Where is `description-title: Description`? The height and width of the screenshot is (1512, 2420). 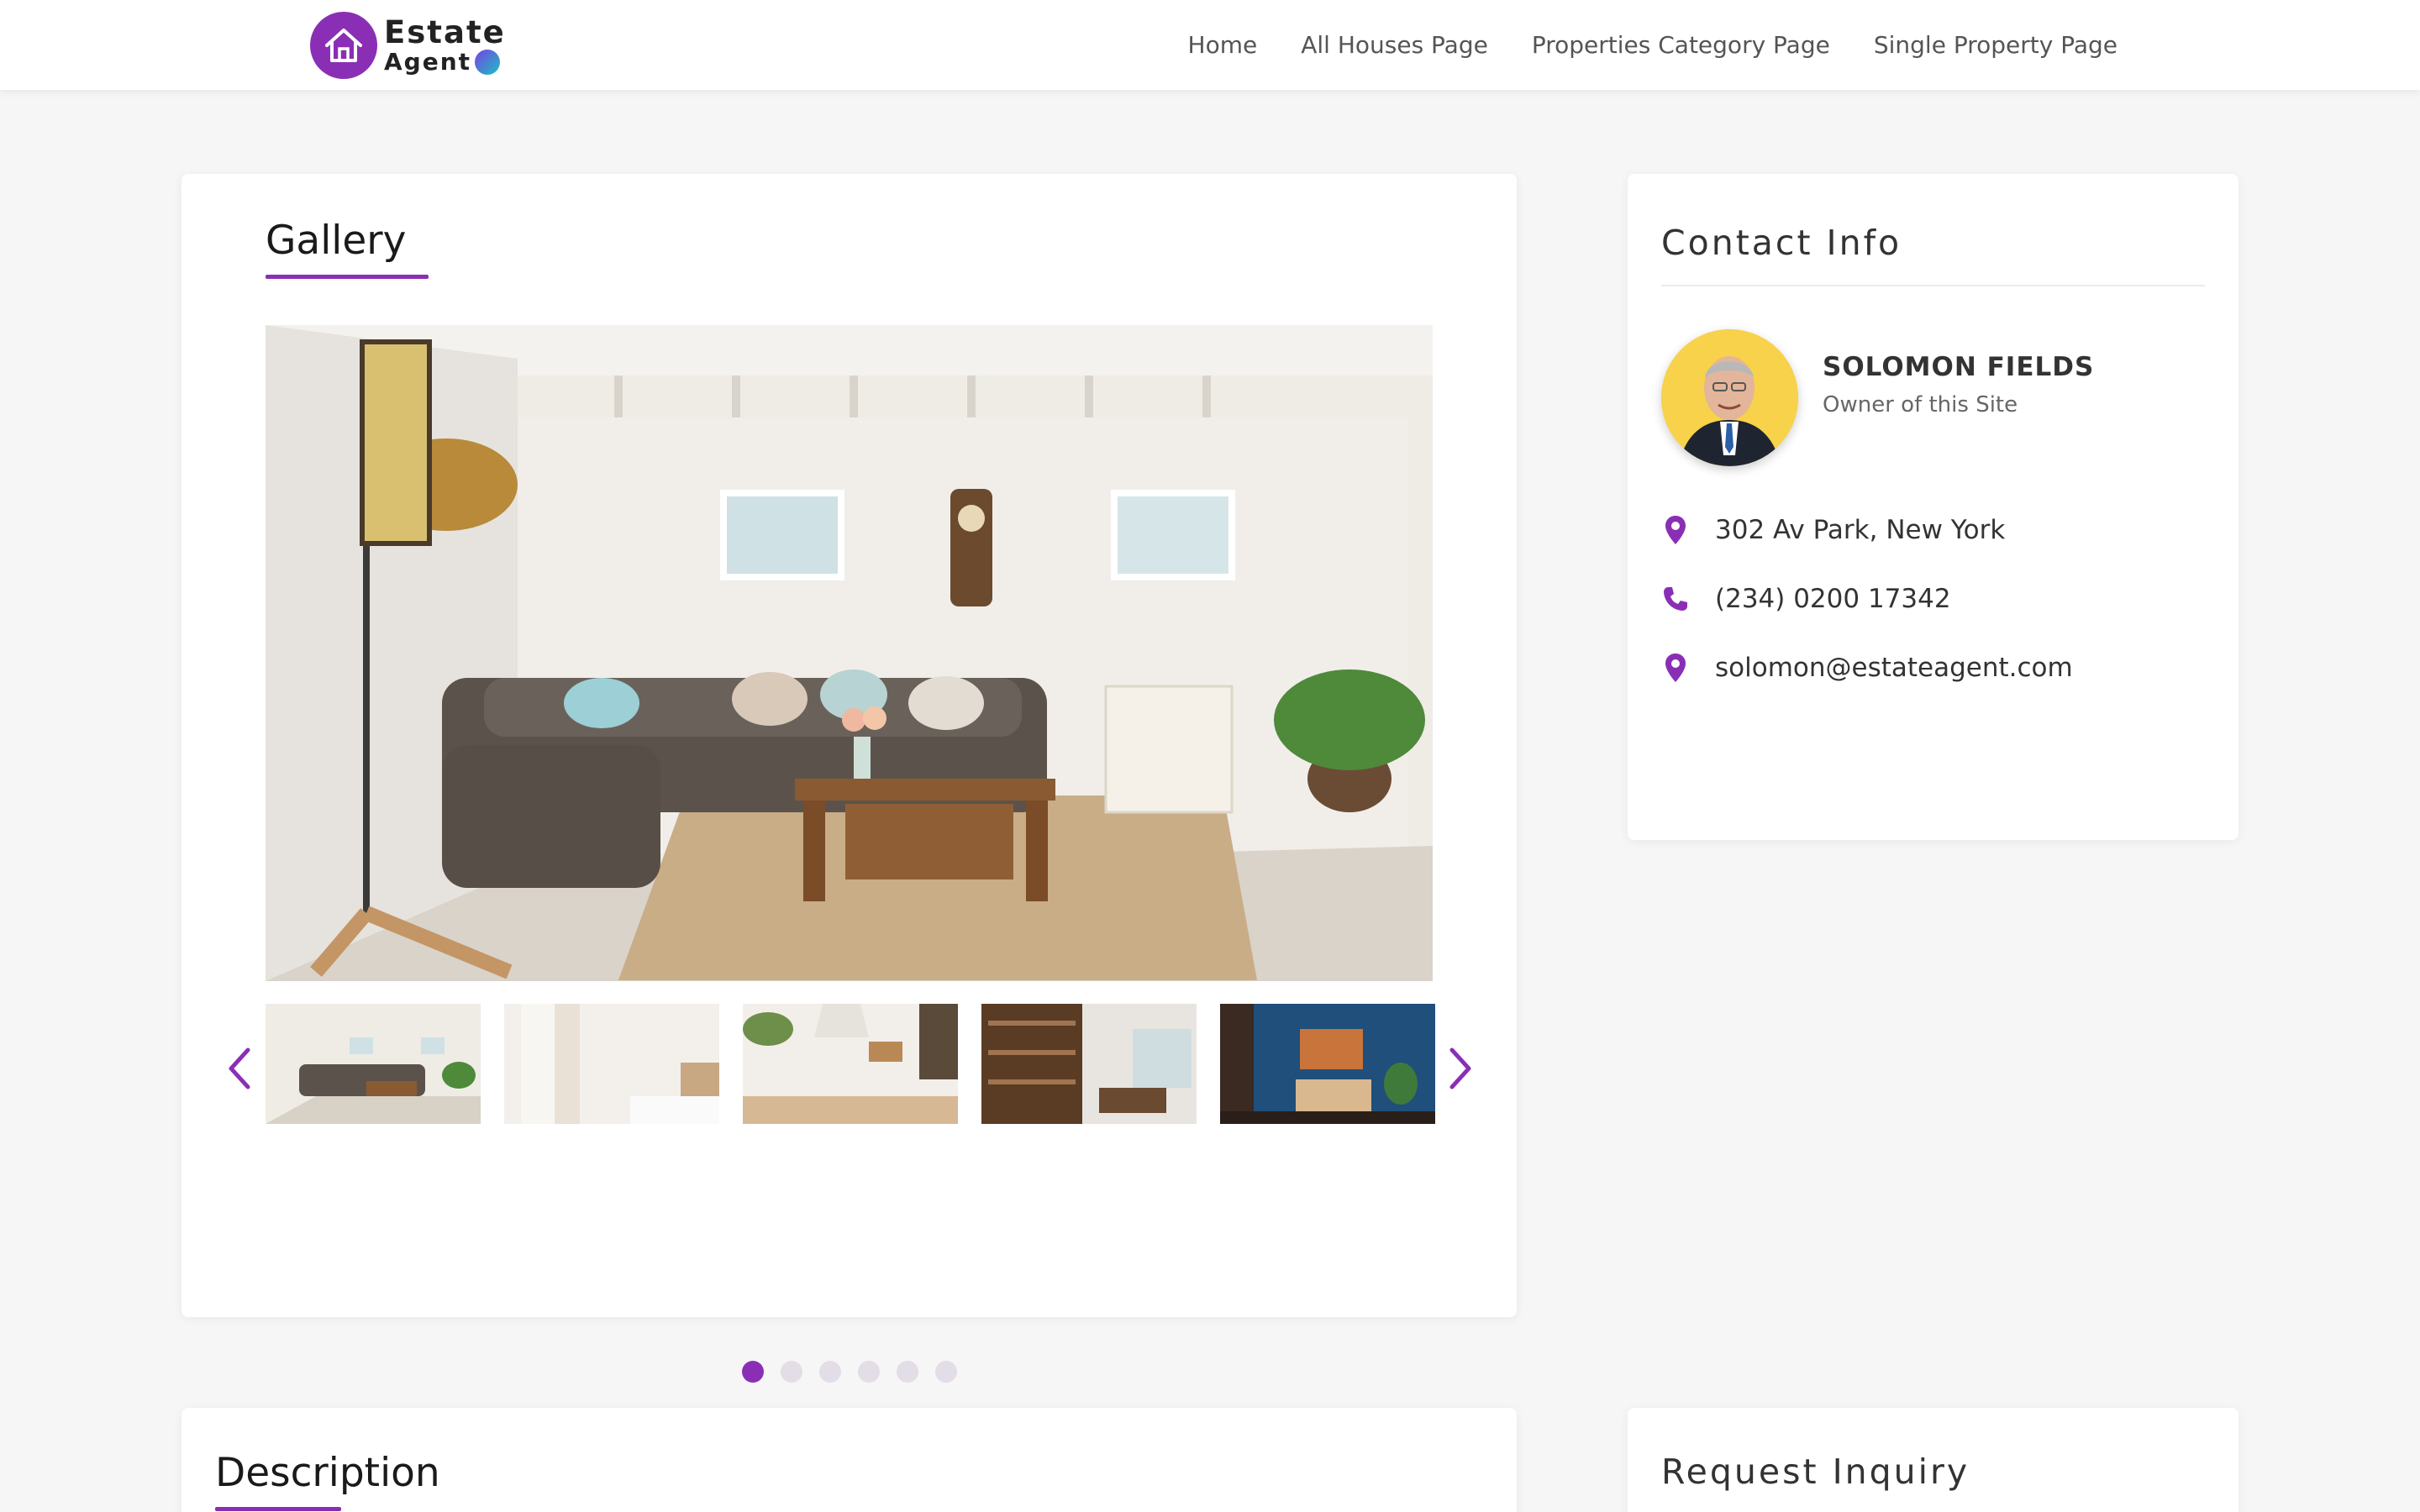 description-title: Description is located at coordinates (327, 1473).